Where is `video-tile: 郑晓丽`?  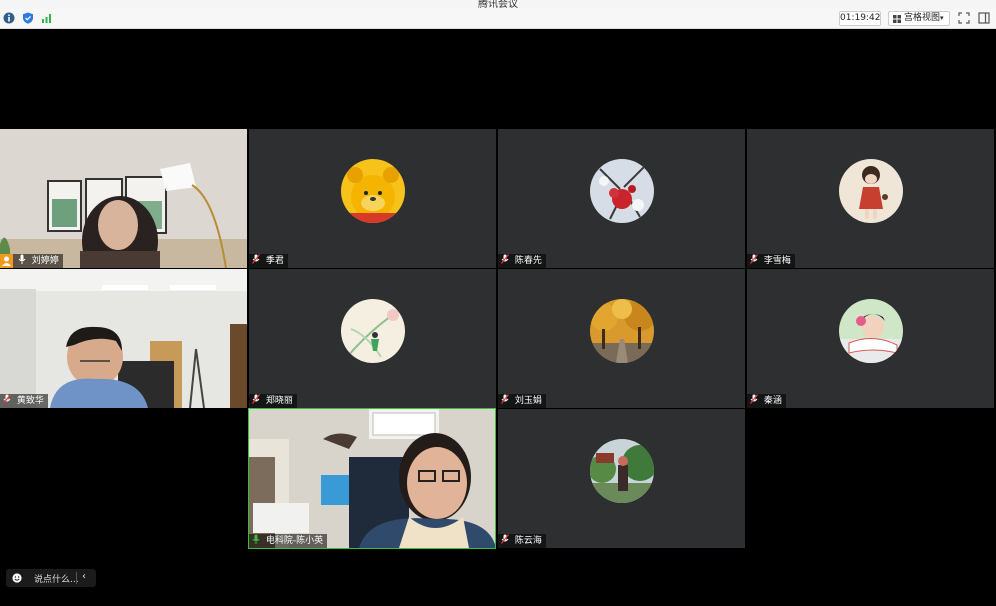 video-tile: 郑晓丽 is located at coordinates (372, 338).